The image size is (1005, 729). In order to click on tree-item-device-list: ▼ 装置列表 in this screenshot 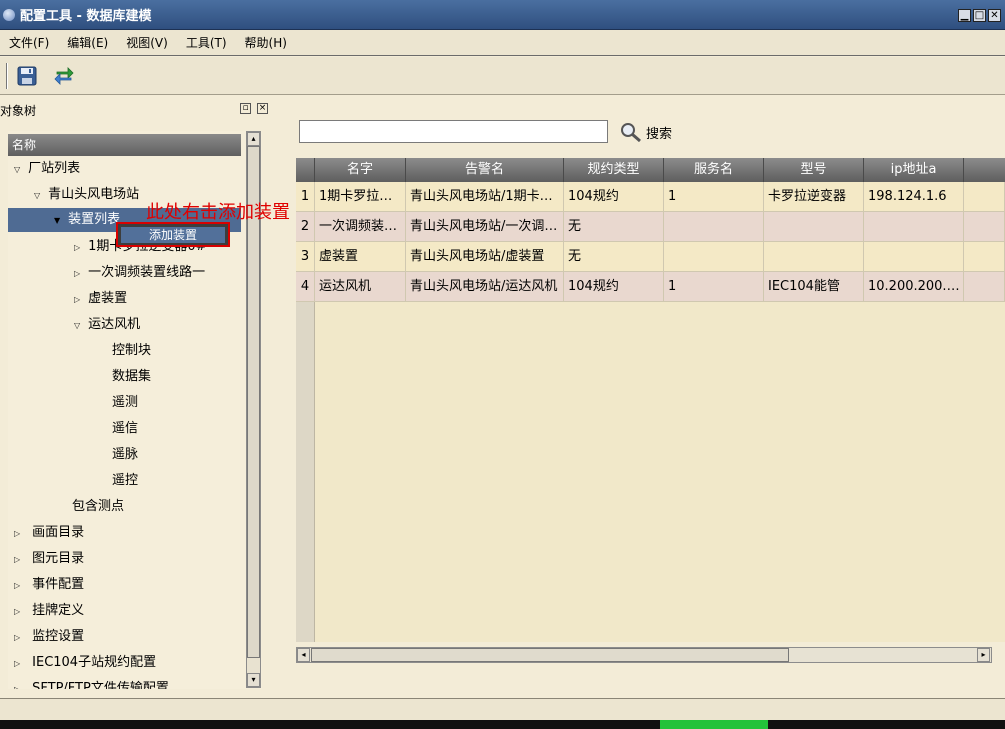, I will do `click(87, 220)`.